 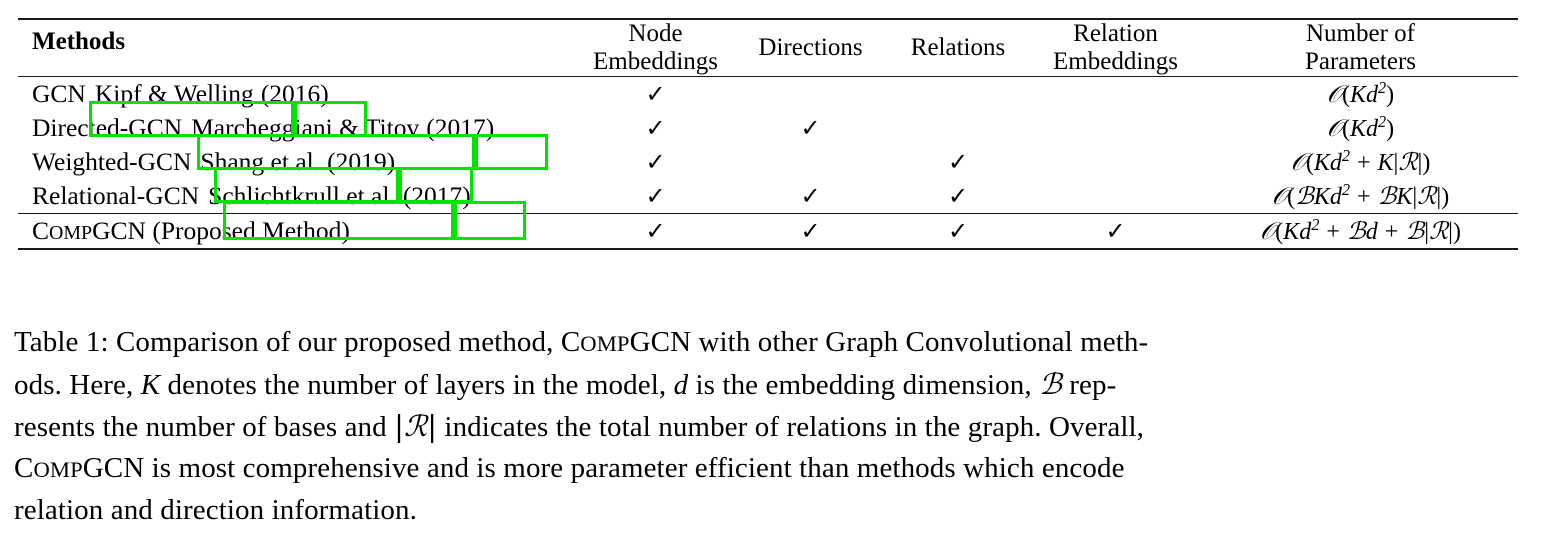 What do you see at coordinates (191, 119) in the screenshot?
I see `annotation-box-citation-author-kipf-welling` at bounding box center [191, 119].